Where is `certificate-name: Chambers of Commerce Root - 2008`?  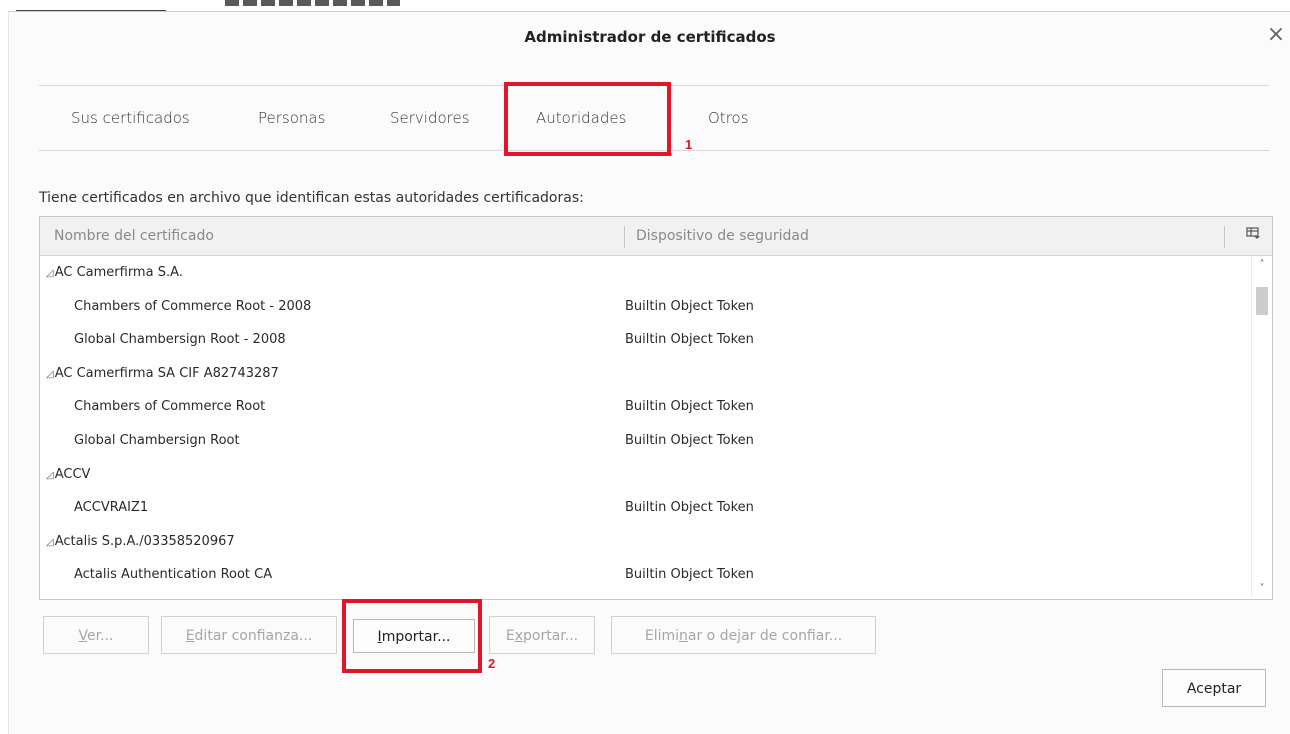
certificate-name: Chambers of Commerce Root - 2008 is located at coordinates (193, 306).